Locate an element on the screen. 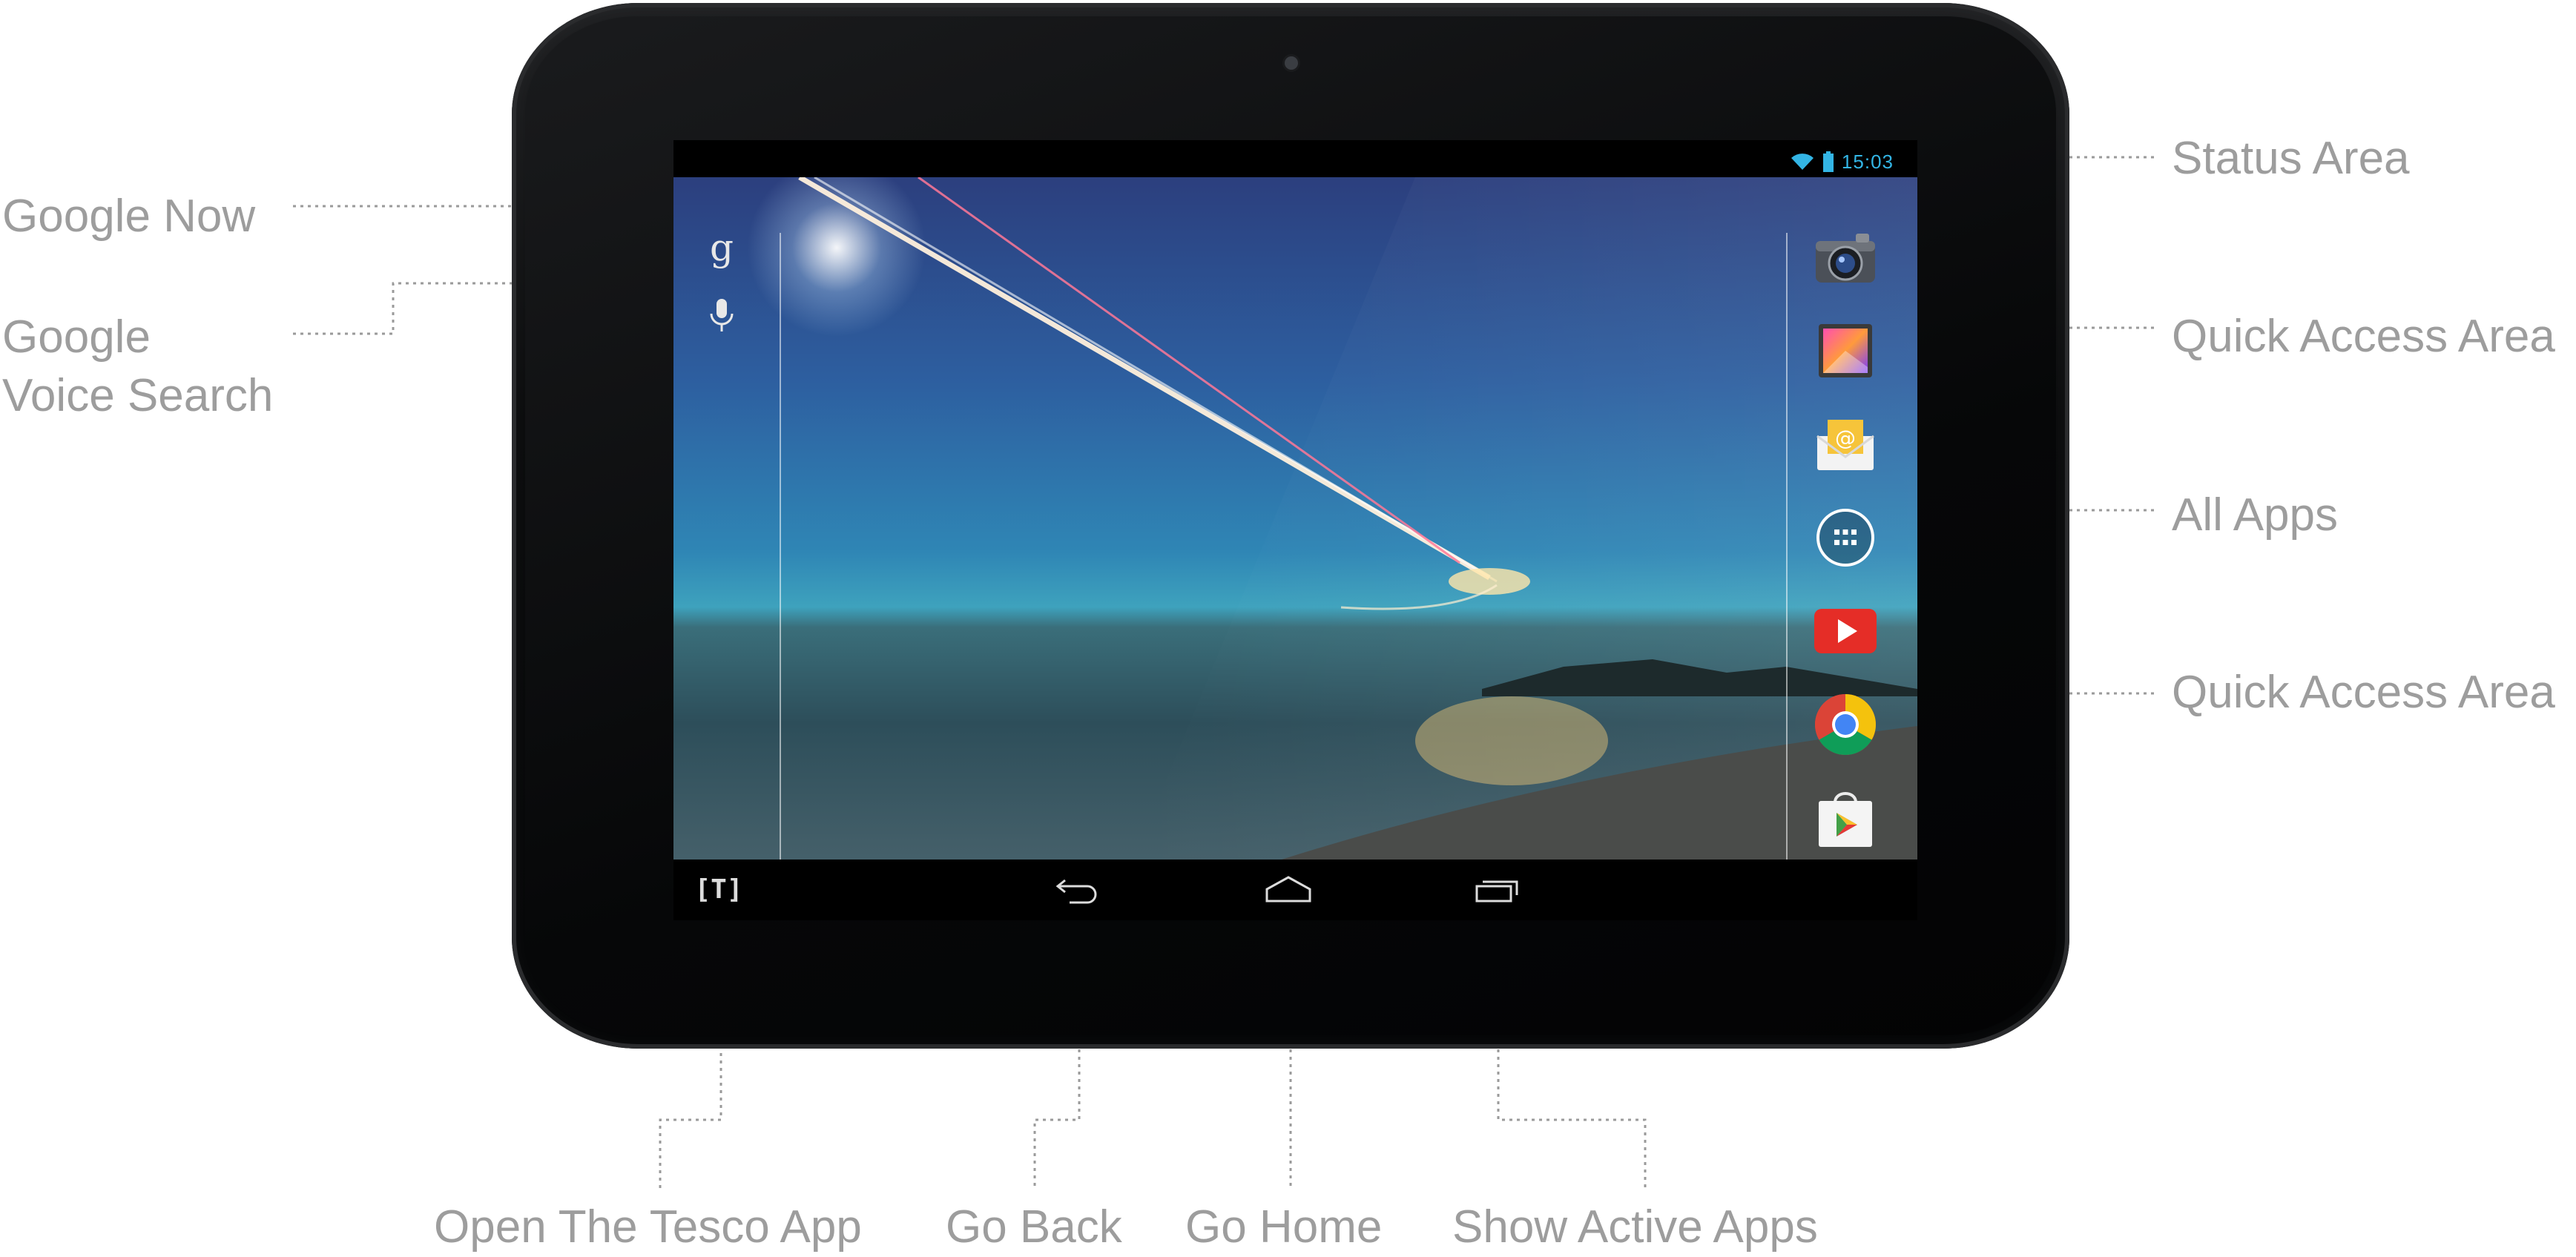 The height and width of the screenshot is (1257, 2576). chrome-app-button is located at coordinates (1846, 724).